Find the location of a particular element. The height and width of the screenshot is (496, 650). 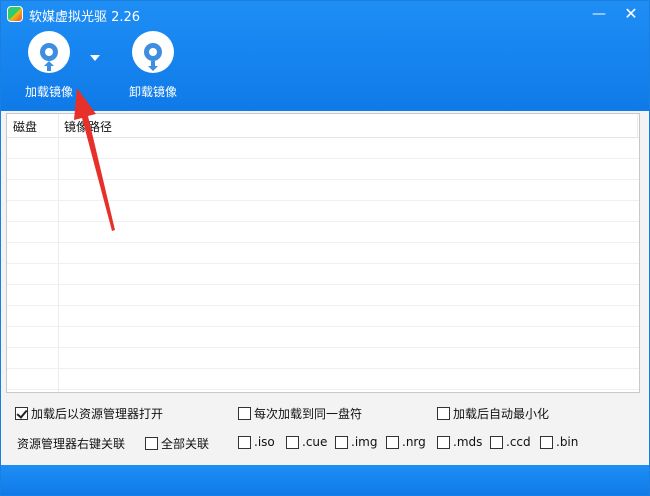

ext-ccd-label: .ccd is located at coordinates (518, 442).